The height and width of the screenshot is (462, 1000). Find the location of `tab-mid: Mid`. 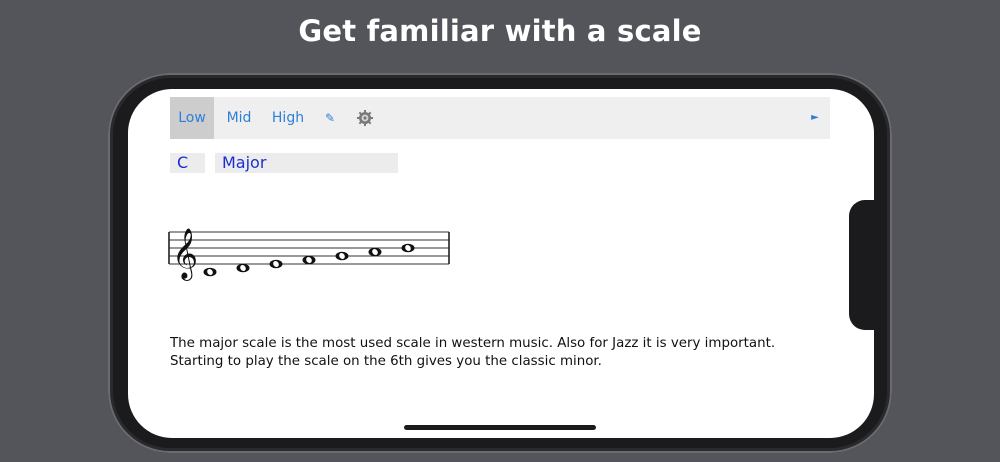

tab-mid: Mid is located at coordinates (239, 118).